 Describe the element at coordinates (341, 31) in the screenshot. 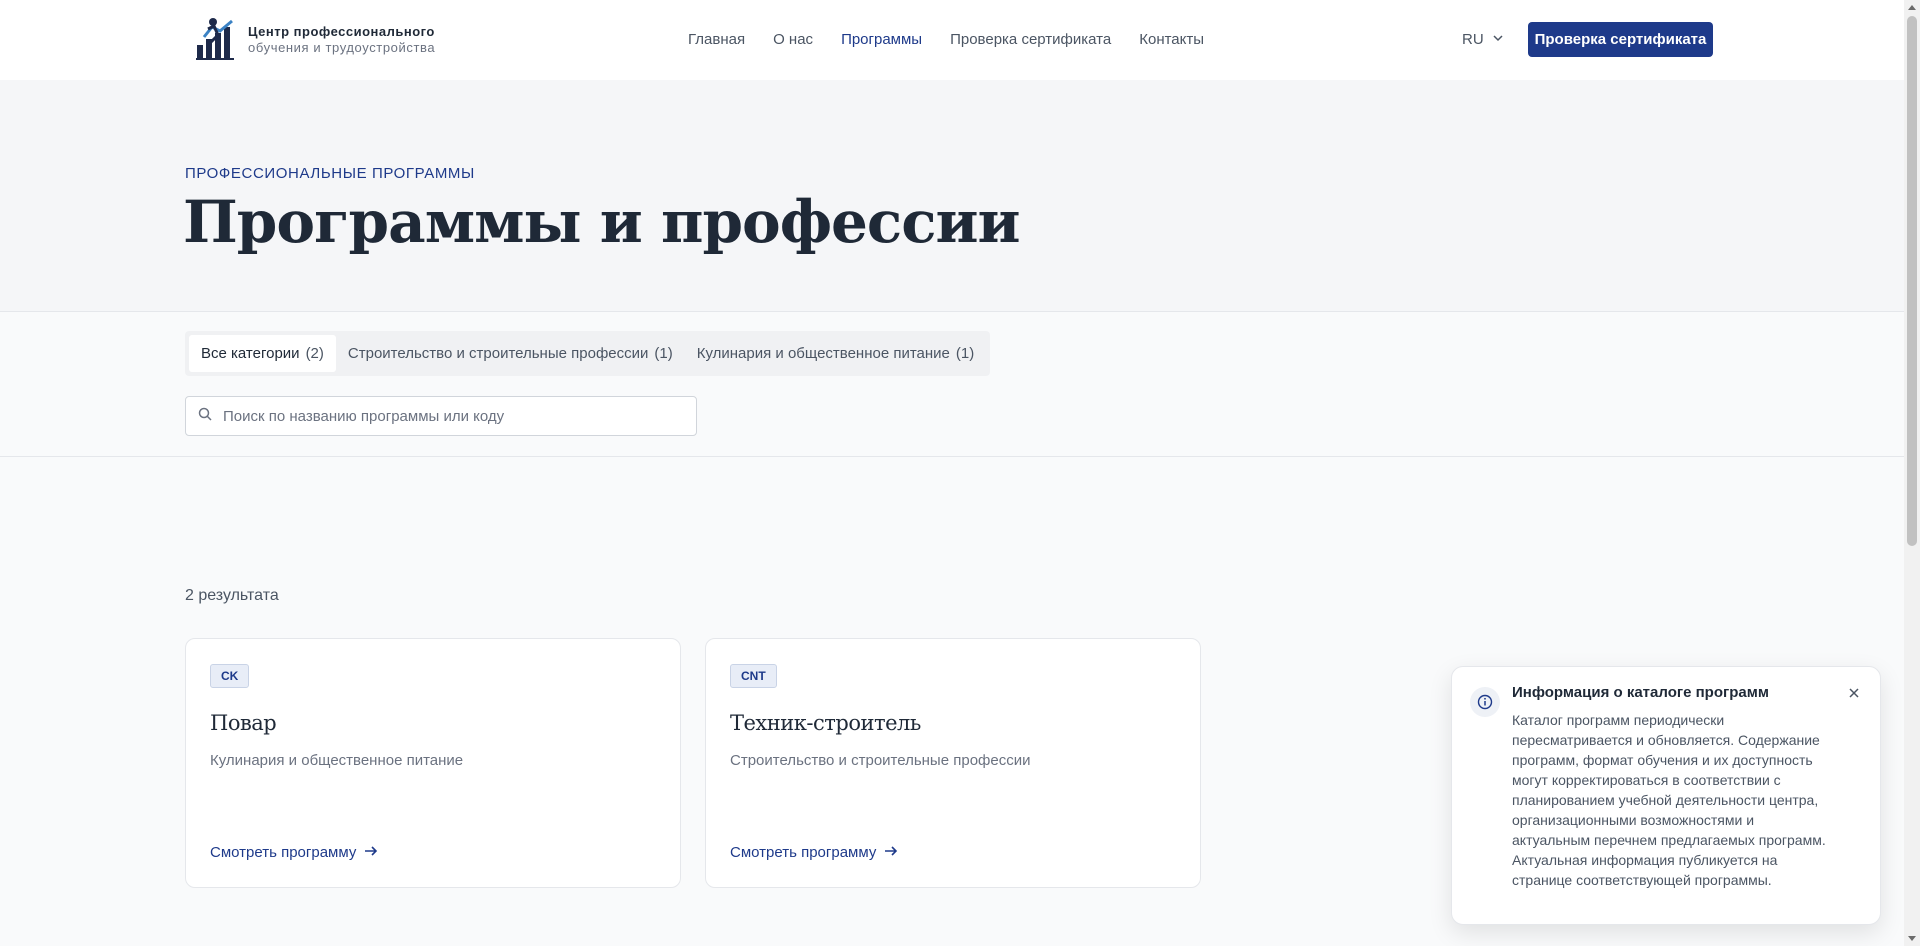

I see `brand-line1: Центр профессионального` at that location.